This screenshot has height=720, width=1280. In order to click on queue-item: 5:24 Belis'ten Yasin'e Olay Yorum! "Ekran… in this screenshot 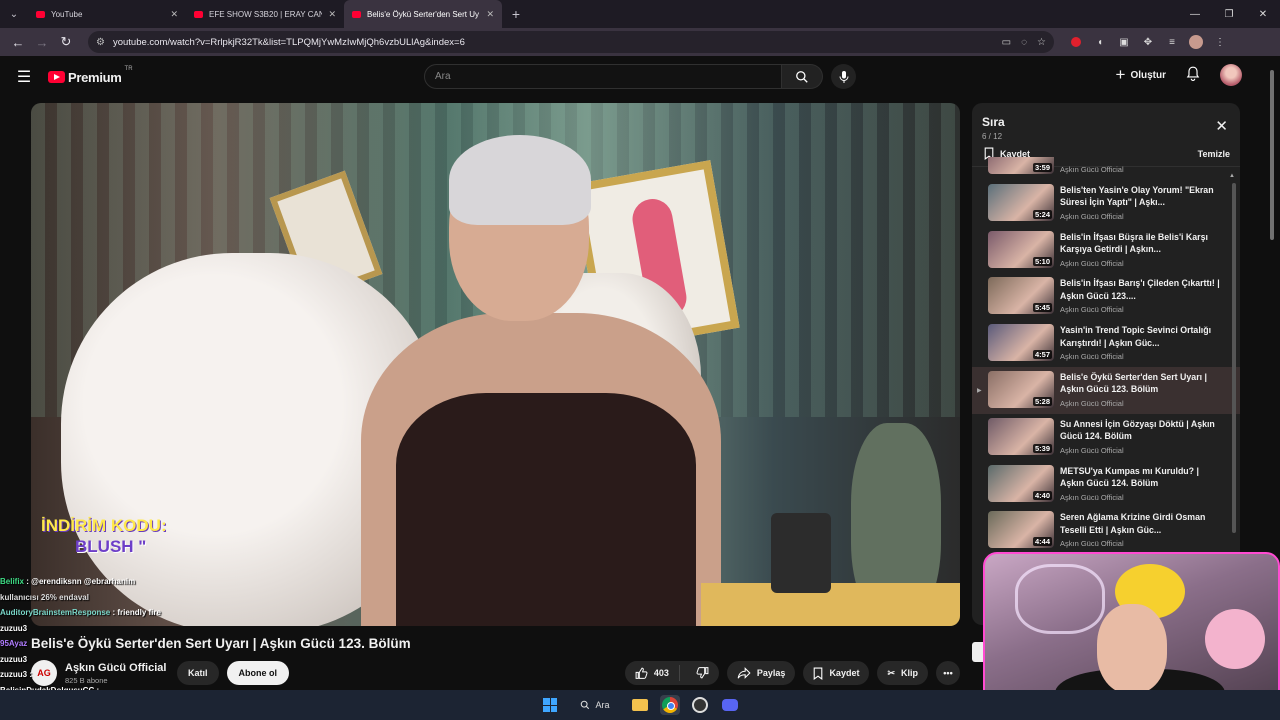, I will do `click(1106, 203)`.